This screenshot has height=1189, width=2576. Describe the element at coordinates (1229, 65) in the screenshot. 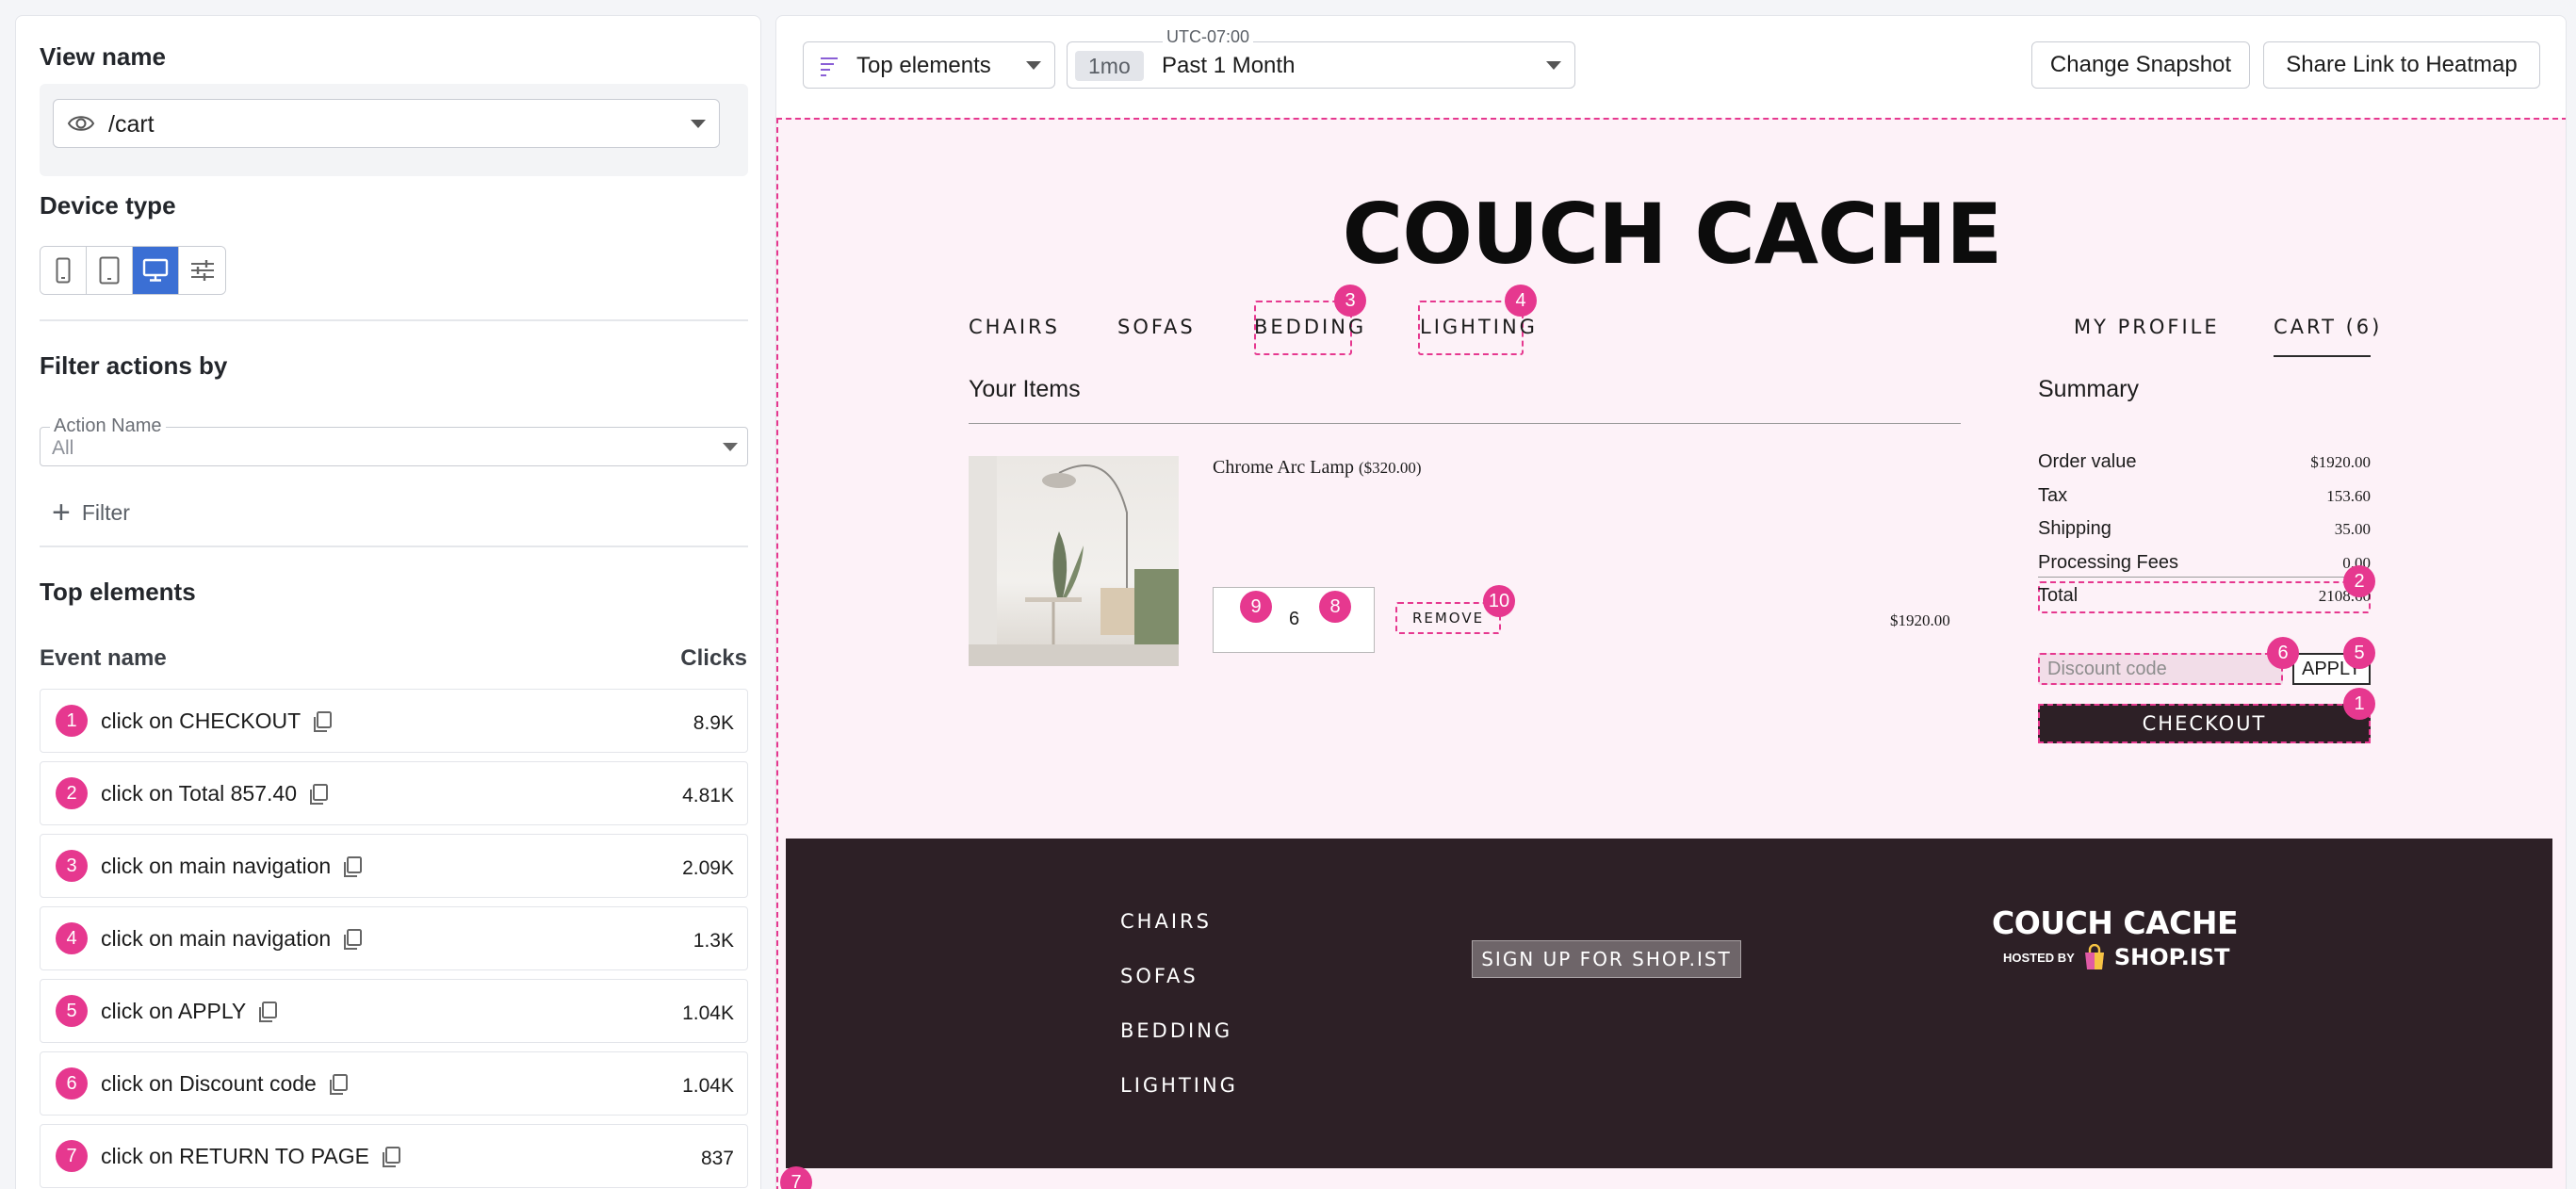

I see `range-value: Past 1 Month` at that location.